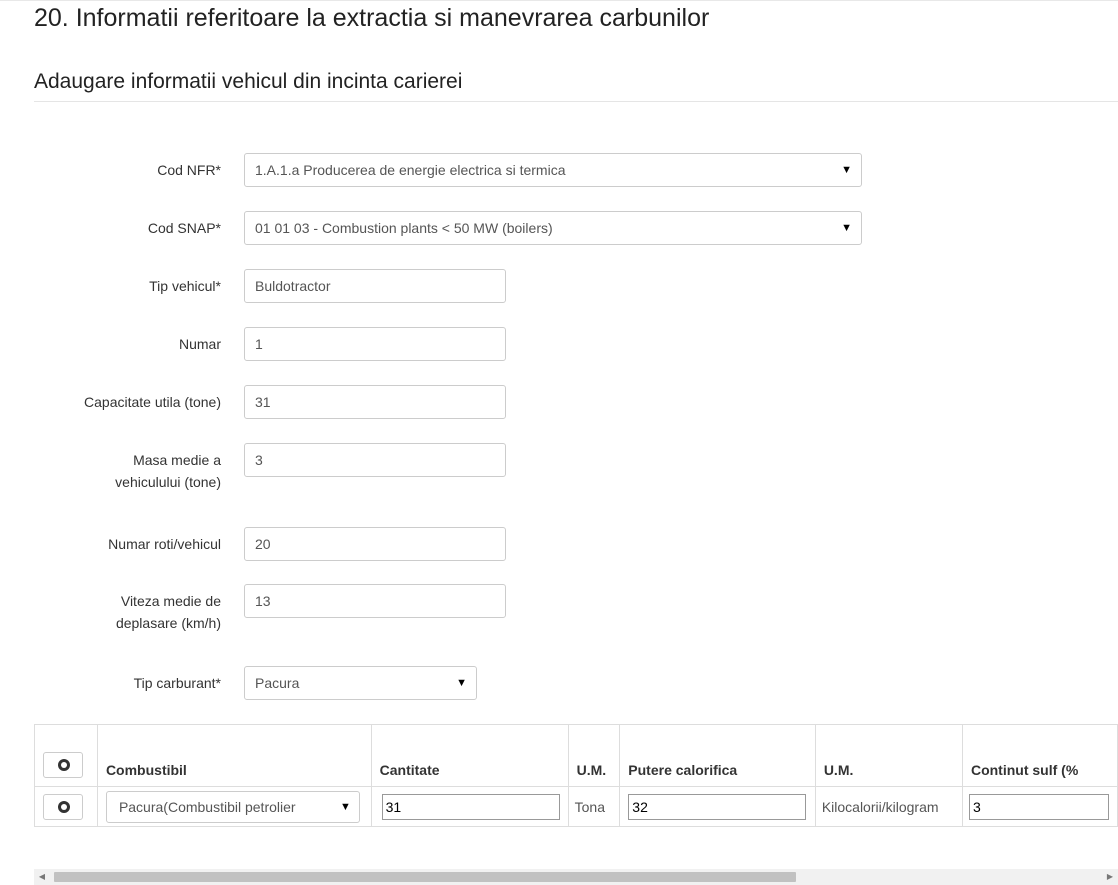 Image resolution: width=1118 pixels, height=885 pixels. Describe the element at coordinates (425, 877) in the screenshot. I see `scrollbar-thumb` at that location.